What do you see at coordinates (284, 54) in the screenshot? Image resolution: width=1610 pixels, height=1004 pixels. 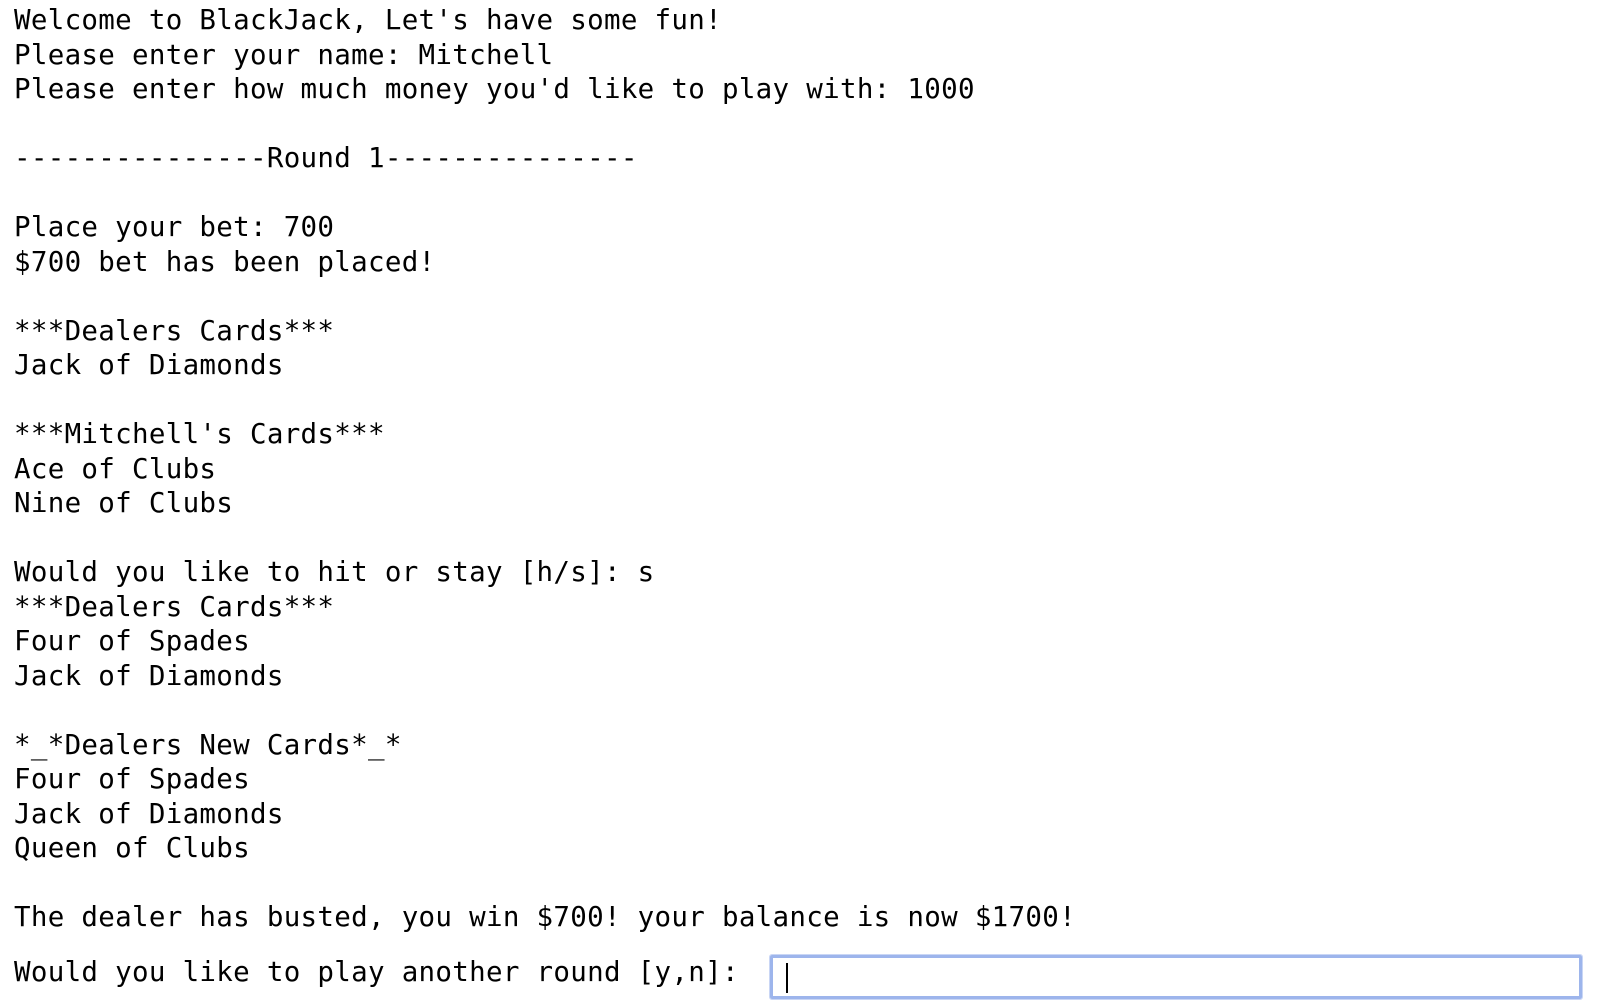 I see `console-line: Please enter your name: Mitchell` at bounding box center [284, 54].